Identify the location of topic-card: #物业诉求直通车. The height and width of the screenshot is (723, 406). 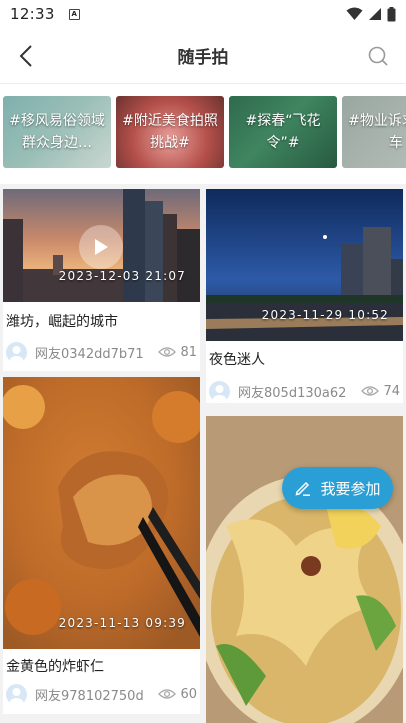
(374, 132).